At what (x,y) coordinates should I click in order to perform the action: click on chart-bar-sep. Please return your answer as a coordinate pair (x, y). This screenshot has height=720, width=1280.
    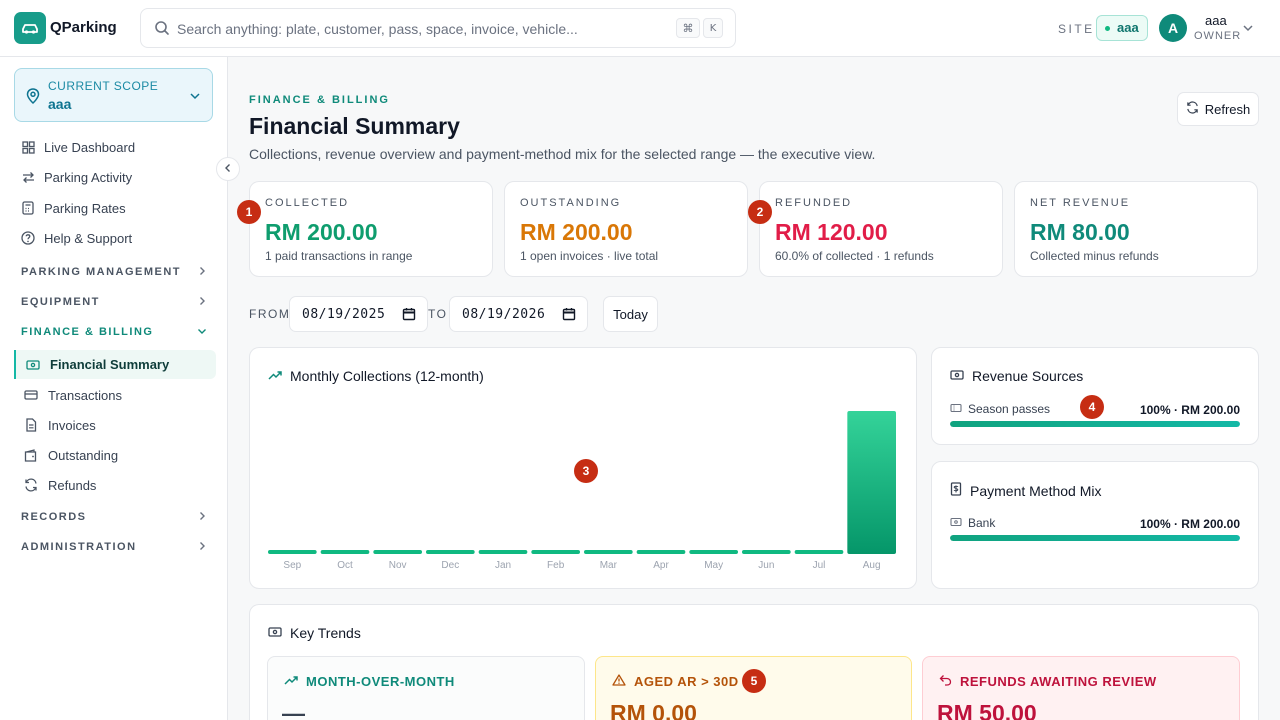
    Looking at the image, I should click on (292, 552).